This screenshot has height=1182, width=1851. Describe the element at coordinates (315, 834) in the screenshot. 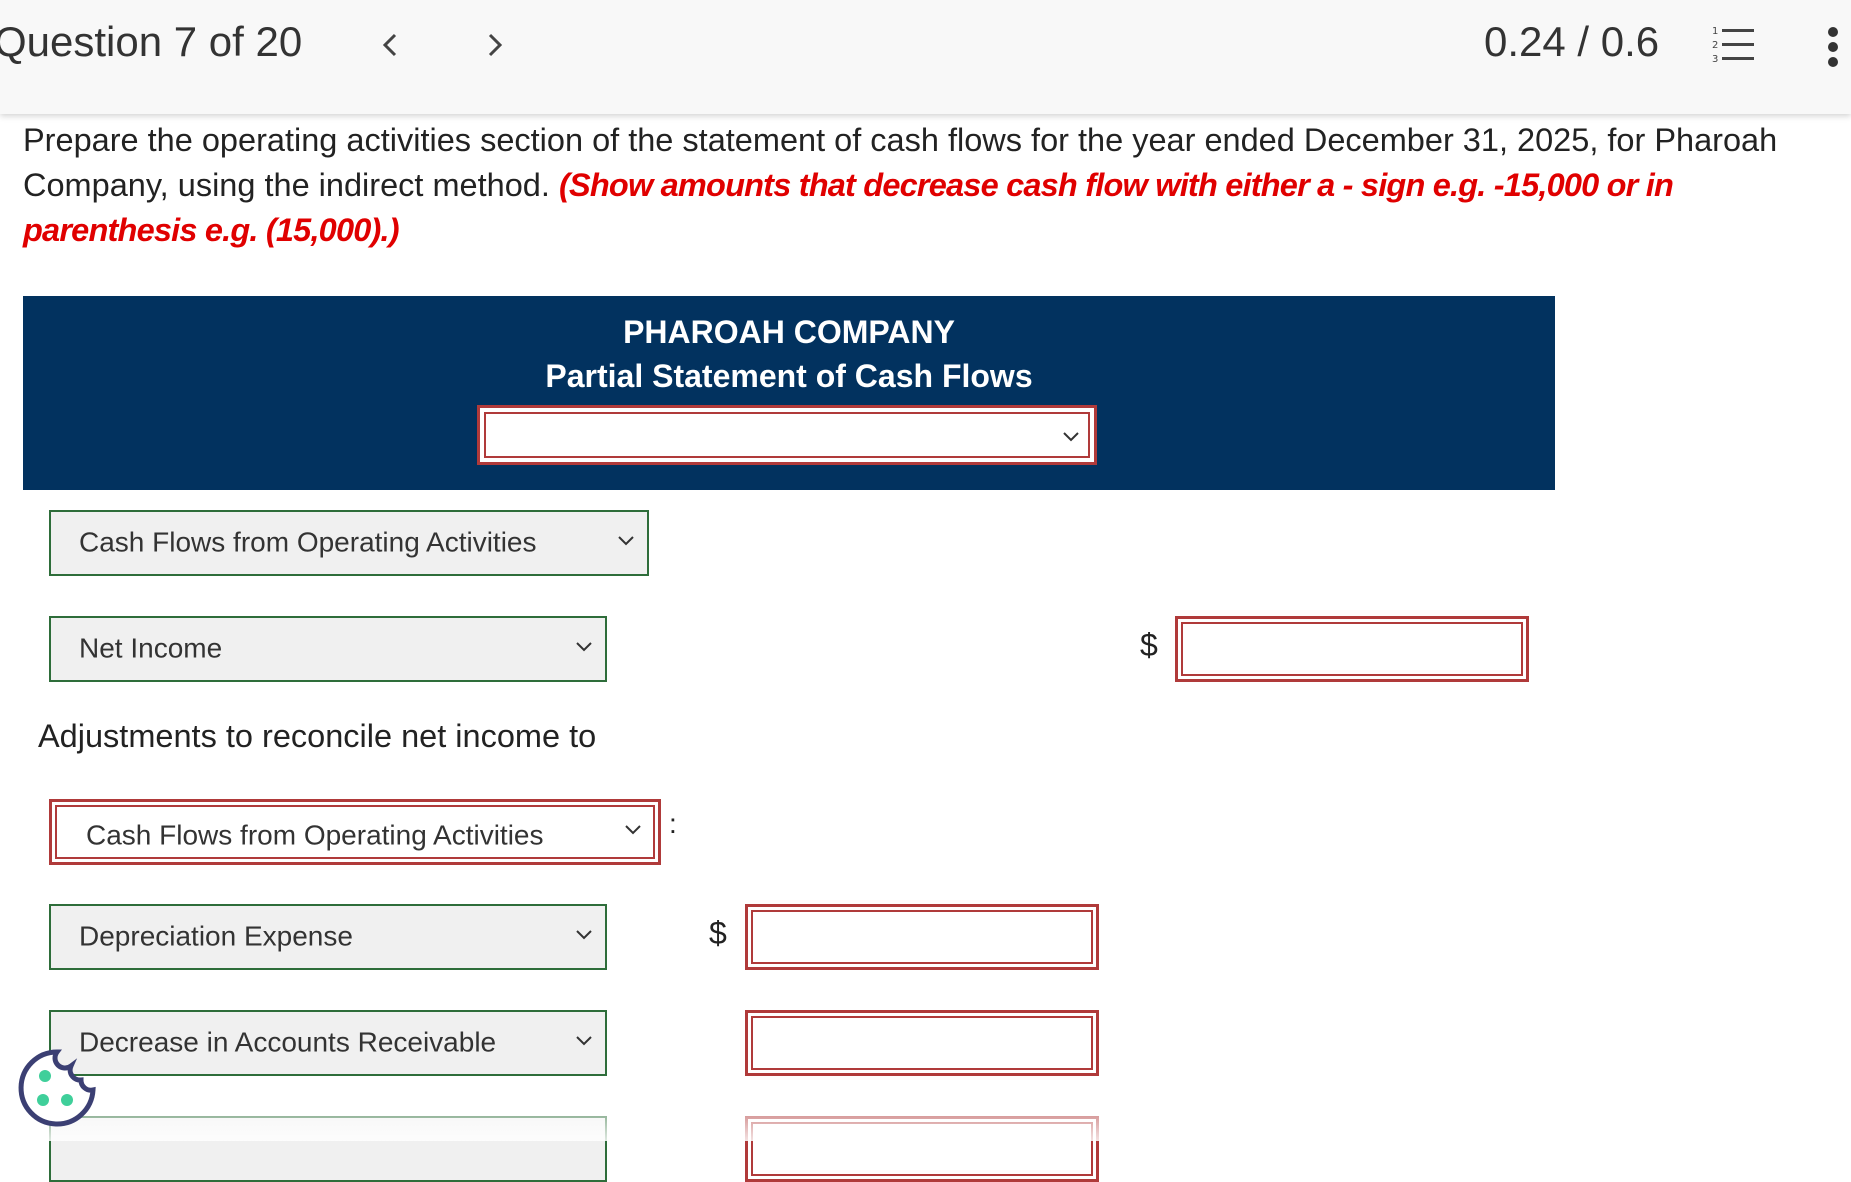

I see `adjustments-select-value: Cash Flows from Operating Activities` at that location.